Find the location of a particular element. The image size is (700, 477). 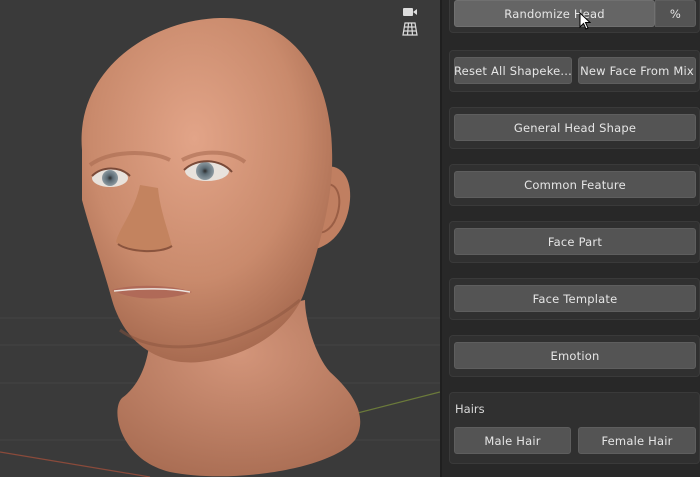

common-feature-section: Common Feature is located at coordinates (574, 185).